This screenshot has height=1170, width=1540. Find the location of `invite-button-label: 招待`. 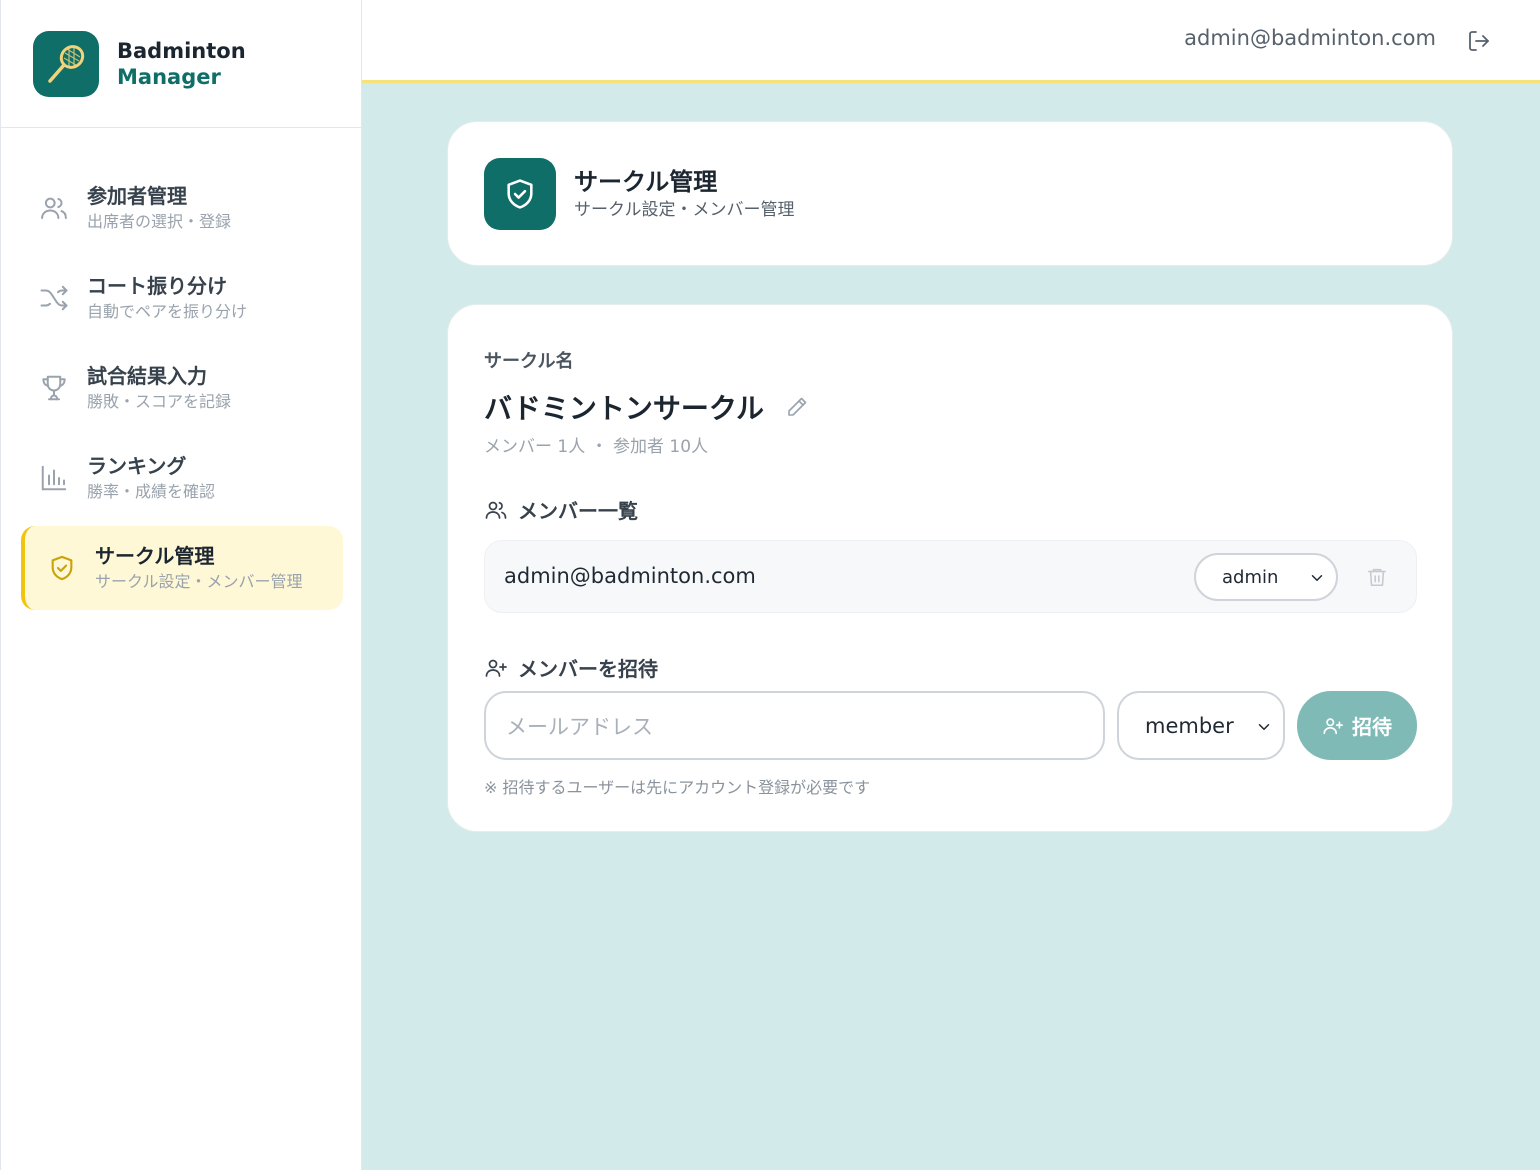

invite-button-label: 招待 is located at coordinates (1372, 727).